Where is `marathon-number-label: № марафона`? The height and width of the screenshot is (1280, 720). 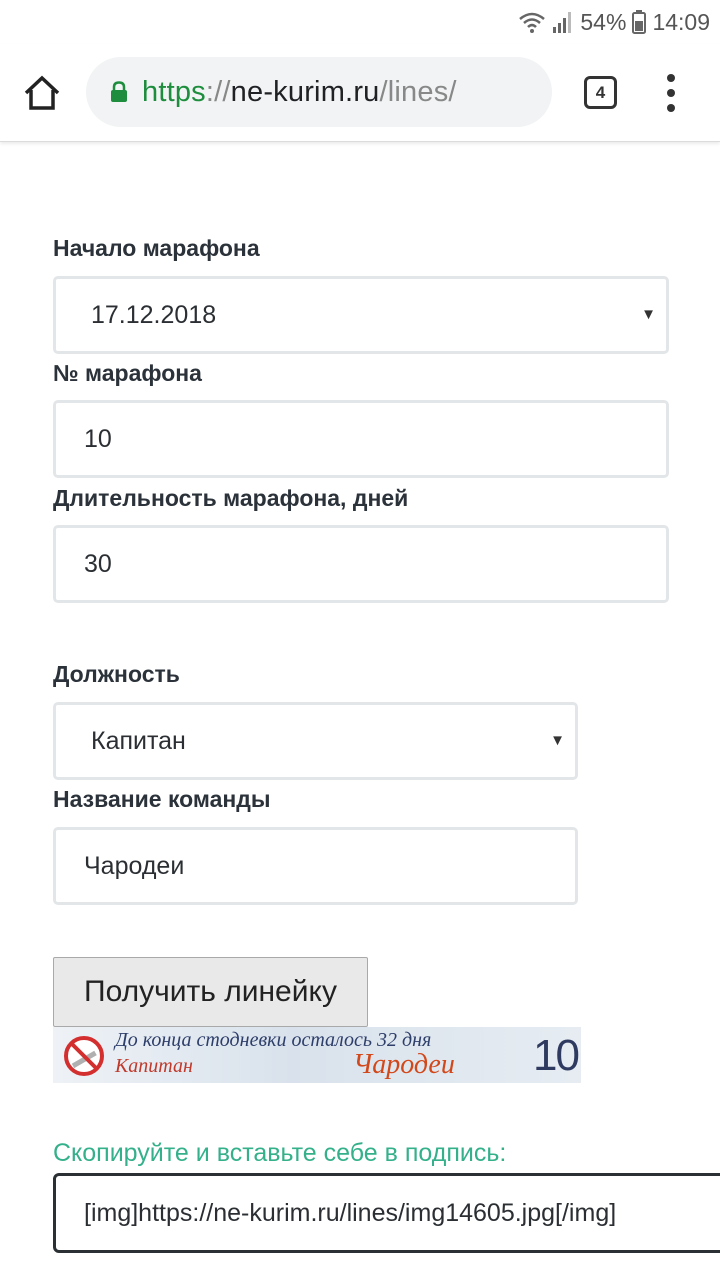
marathon-number-label: № марафона is located at coordinates (127, 373).